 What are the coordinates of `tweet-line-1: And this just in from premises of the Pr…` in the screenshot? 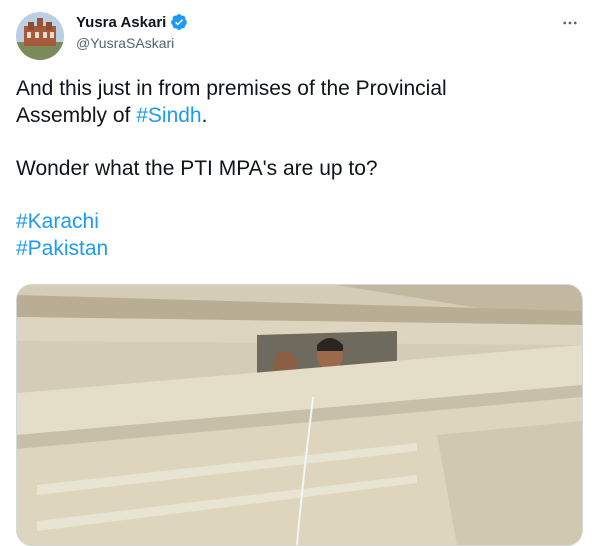 It's located at (231, 88).